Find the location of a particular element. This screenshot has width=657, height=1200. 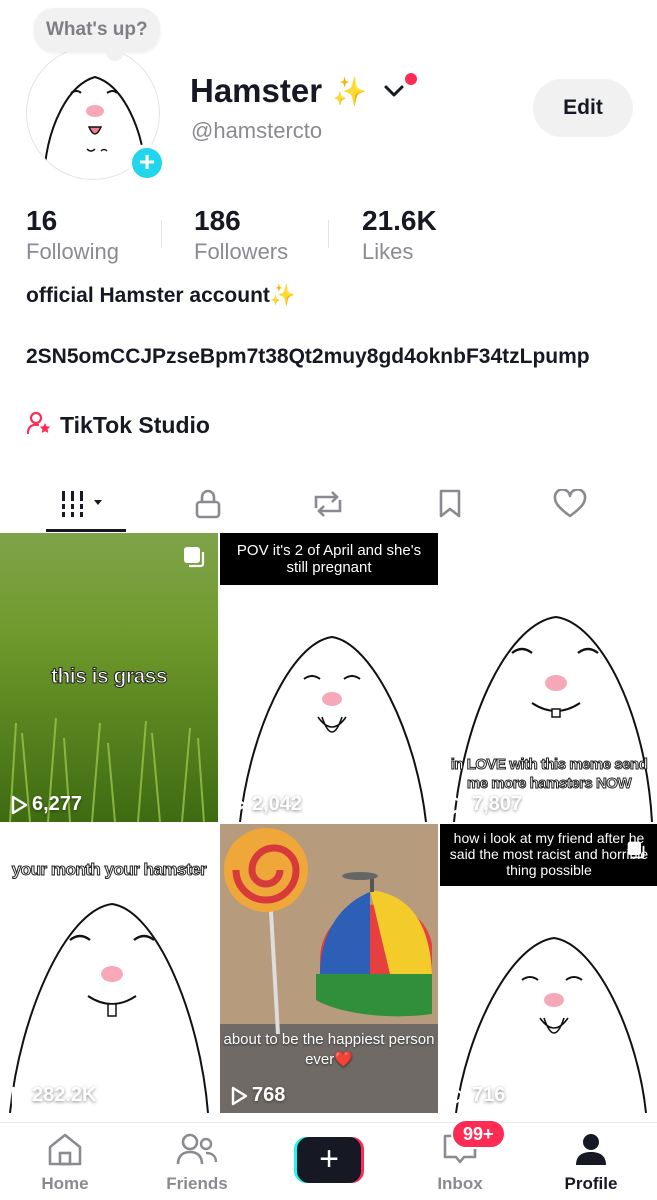

tab-videos is located at coordinates (86, 504).